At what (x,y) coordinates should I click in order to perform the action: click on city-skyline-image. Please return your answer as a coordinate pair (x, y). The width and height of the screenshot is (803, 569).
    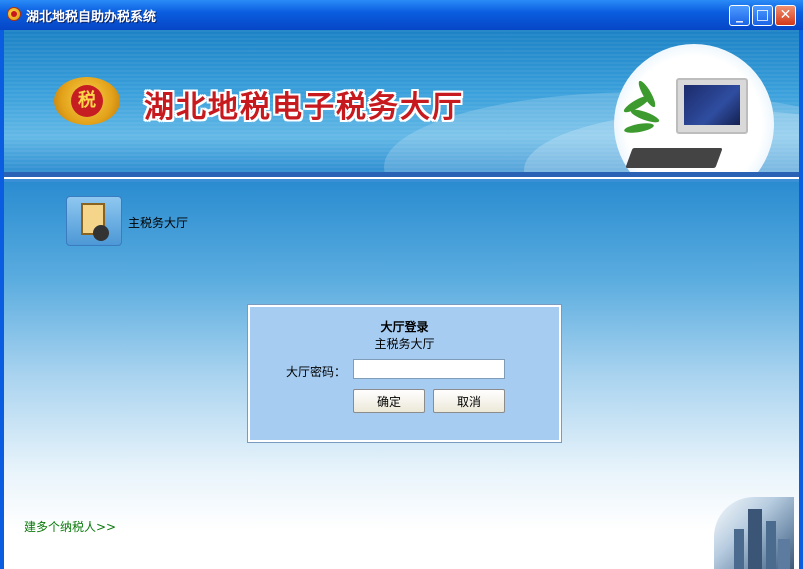
    Looking at the image, I should click on (754, 533).